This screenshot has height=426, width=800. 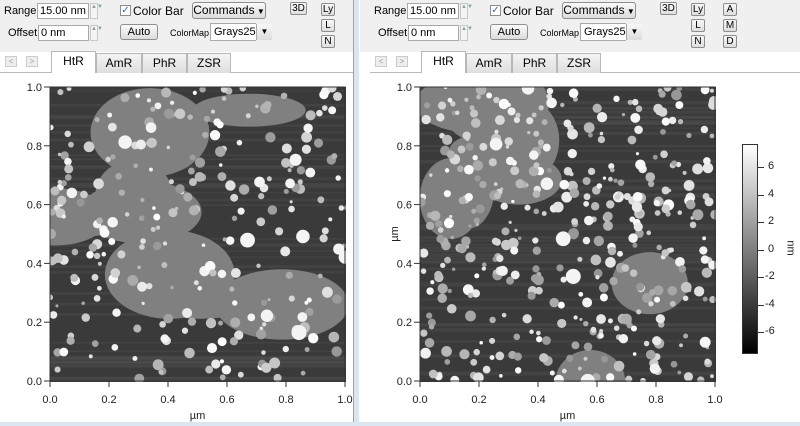 What do you see at coordinates (356, 213) in the screenshot?
I see `panel-divider` at bounding box center [356, 213].